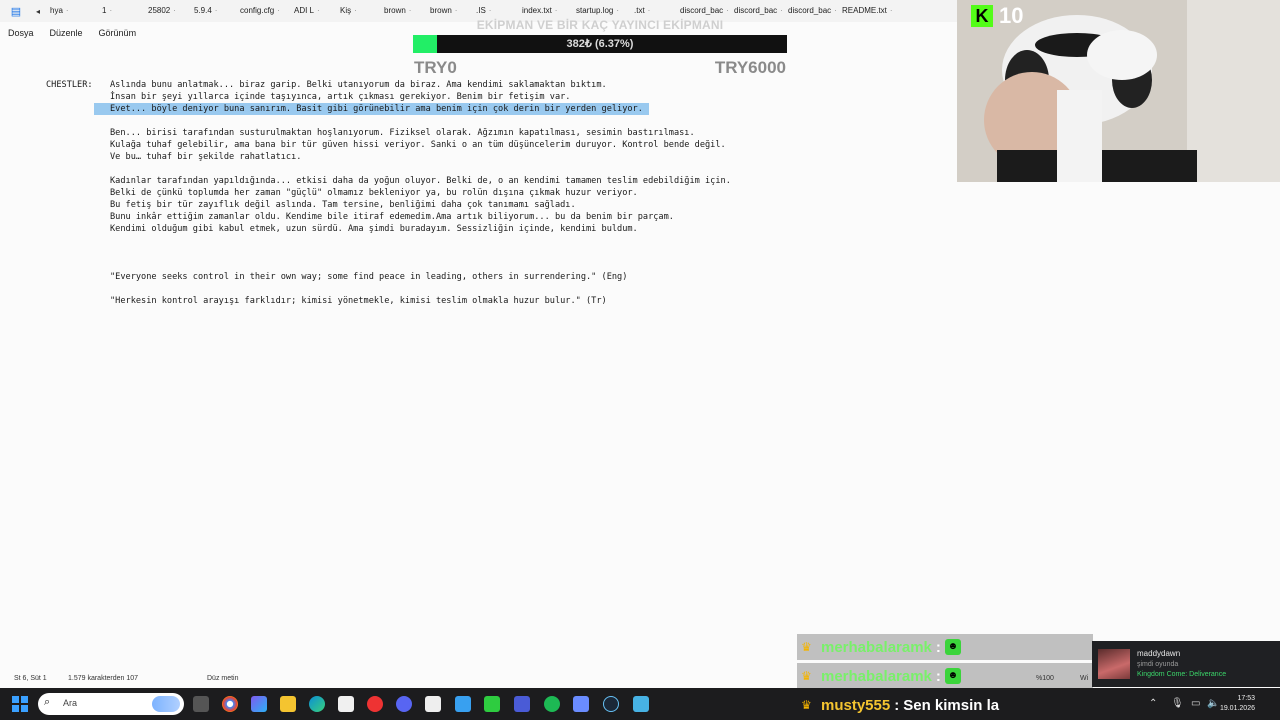 The height and width of the screenshot is (720, 1280). I want to click on discord-icon, so click(404, 704).